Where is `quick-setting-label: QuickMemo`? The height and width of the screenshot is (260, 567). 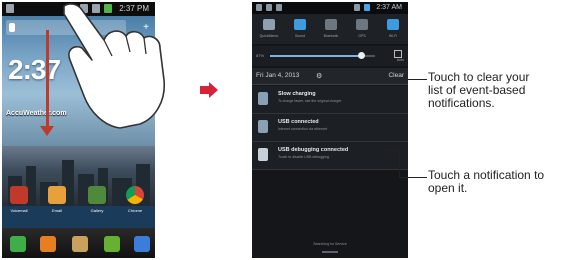
quick-setting-label: QuickMemo is located at coordinates (269, 36).